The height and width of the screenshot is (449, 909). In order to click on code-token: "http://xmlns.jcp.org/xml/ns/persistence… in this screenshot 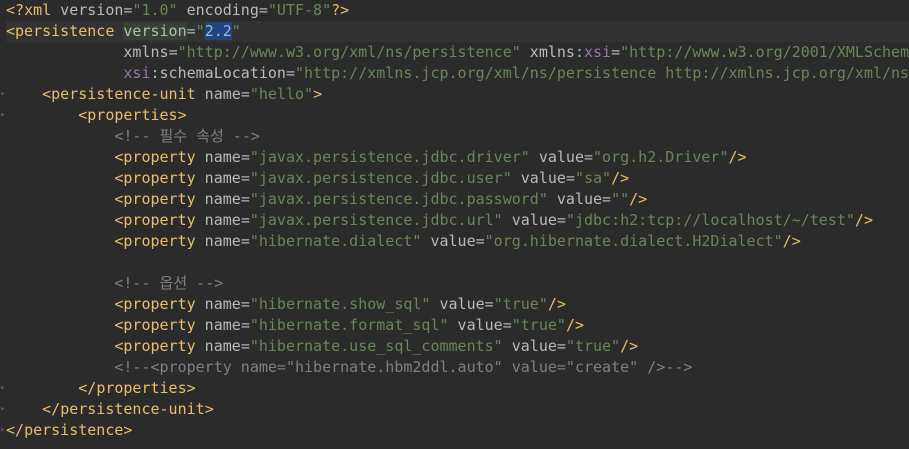, I will do `click(602, 73)`.